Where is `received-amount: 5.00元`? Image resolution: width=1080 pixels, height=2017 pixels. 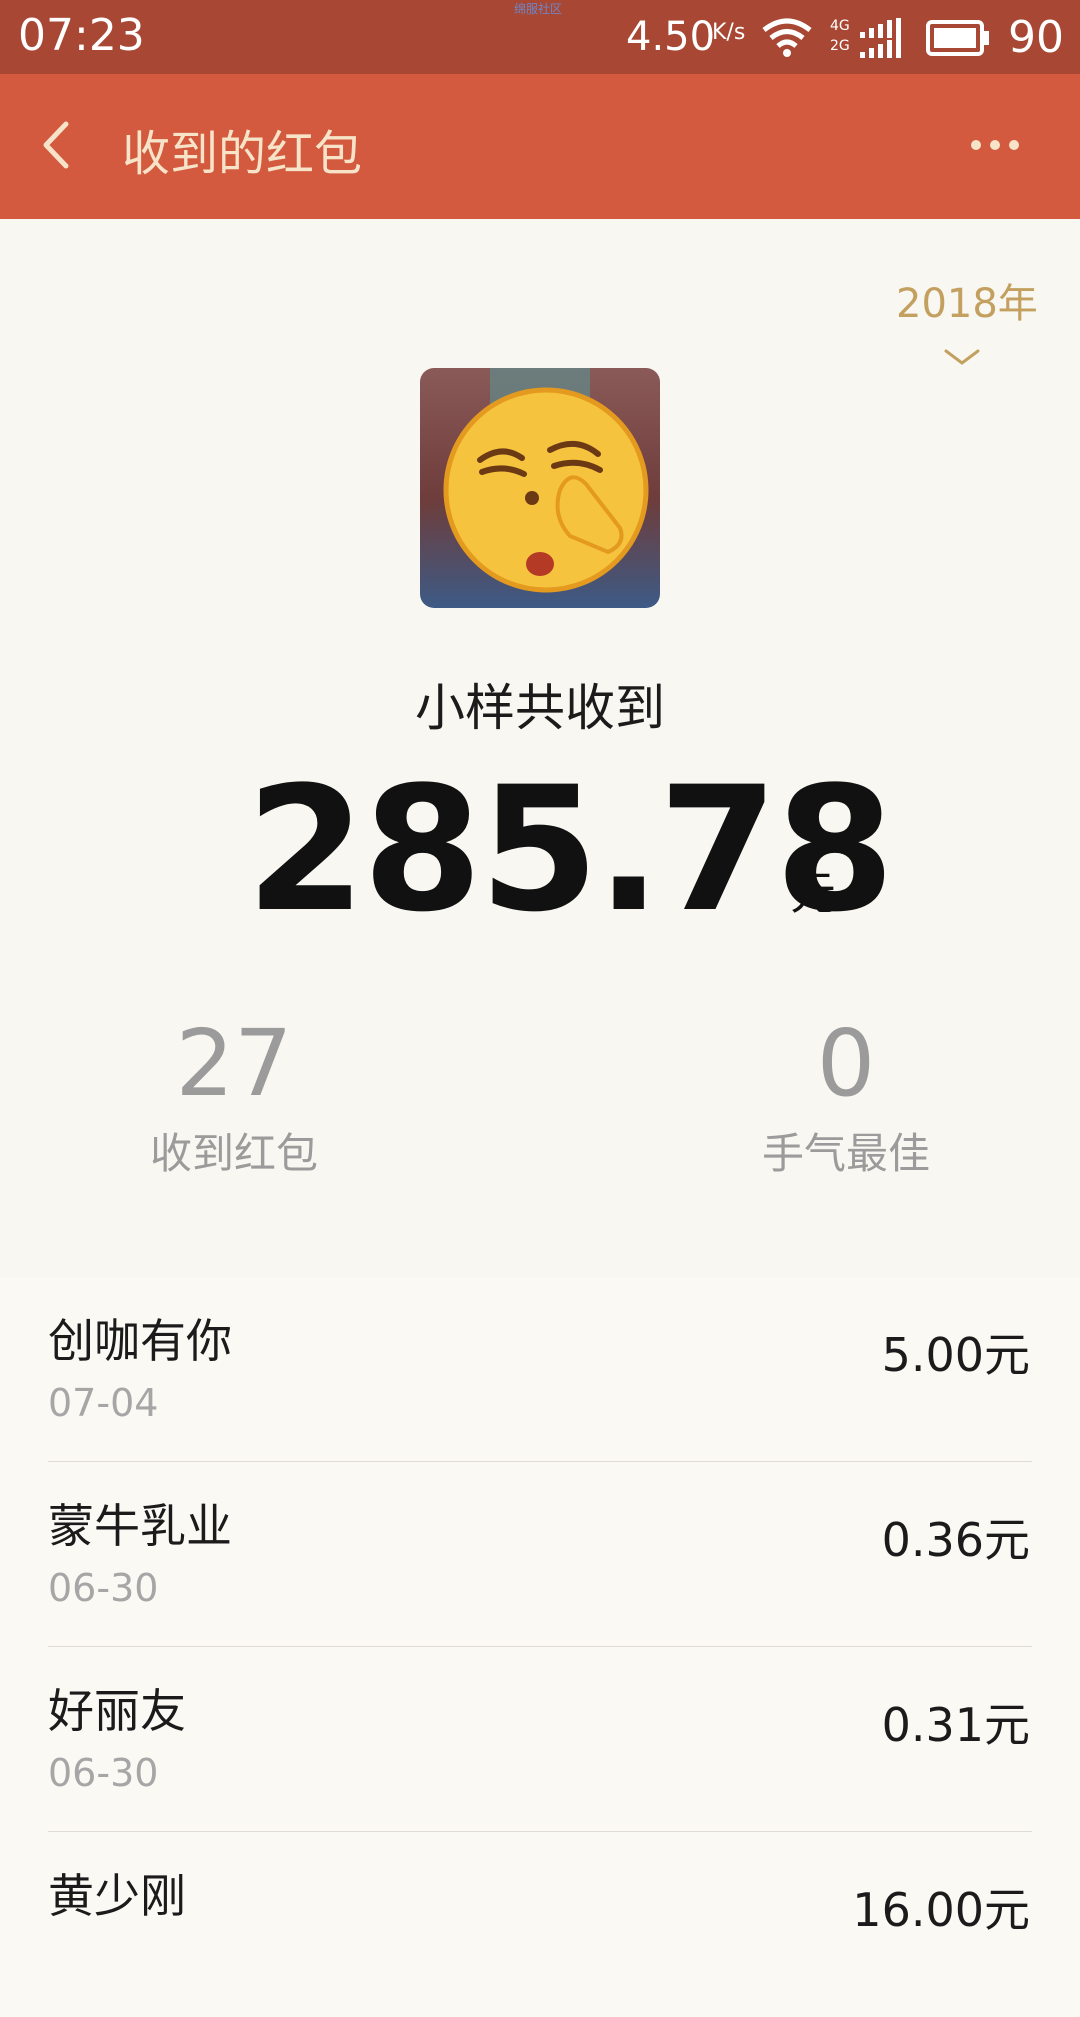
received-amount: 5.00元 is located at coordinates (955, 1355).